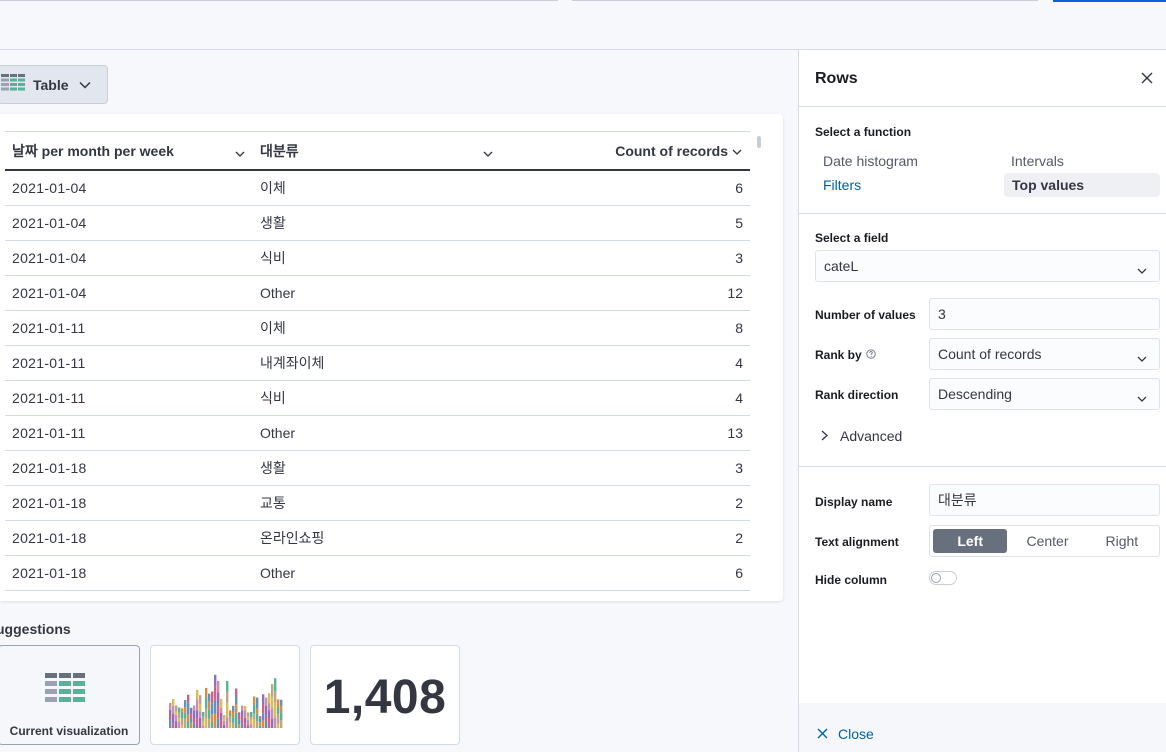 The image size is (1166, 752). What do you see at coordinates (857, 395) in the screenshot?
I see `rank-direction-label: Rank direction` at bounding box center [857, 395].